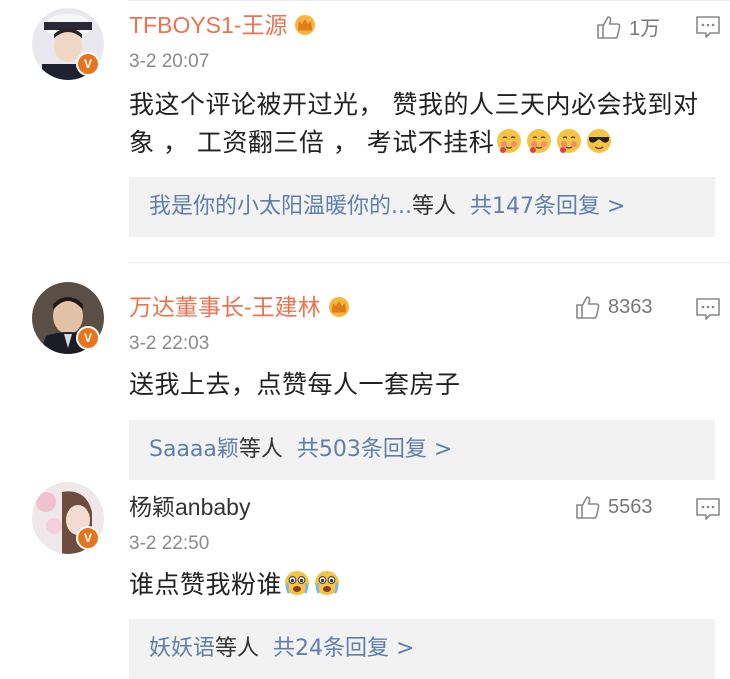 The image size is (730, 679). I want to click on author-name: 万达董事长-王建林, so click(225, 307).